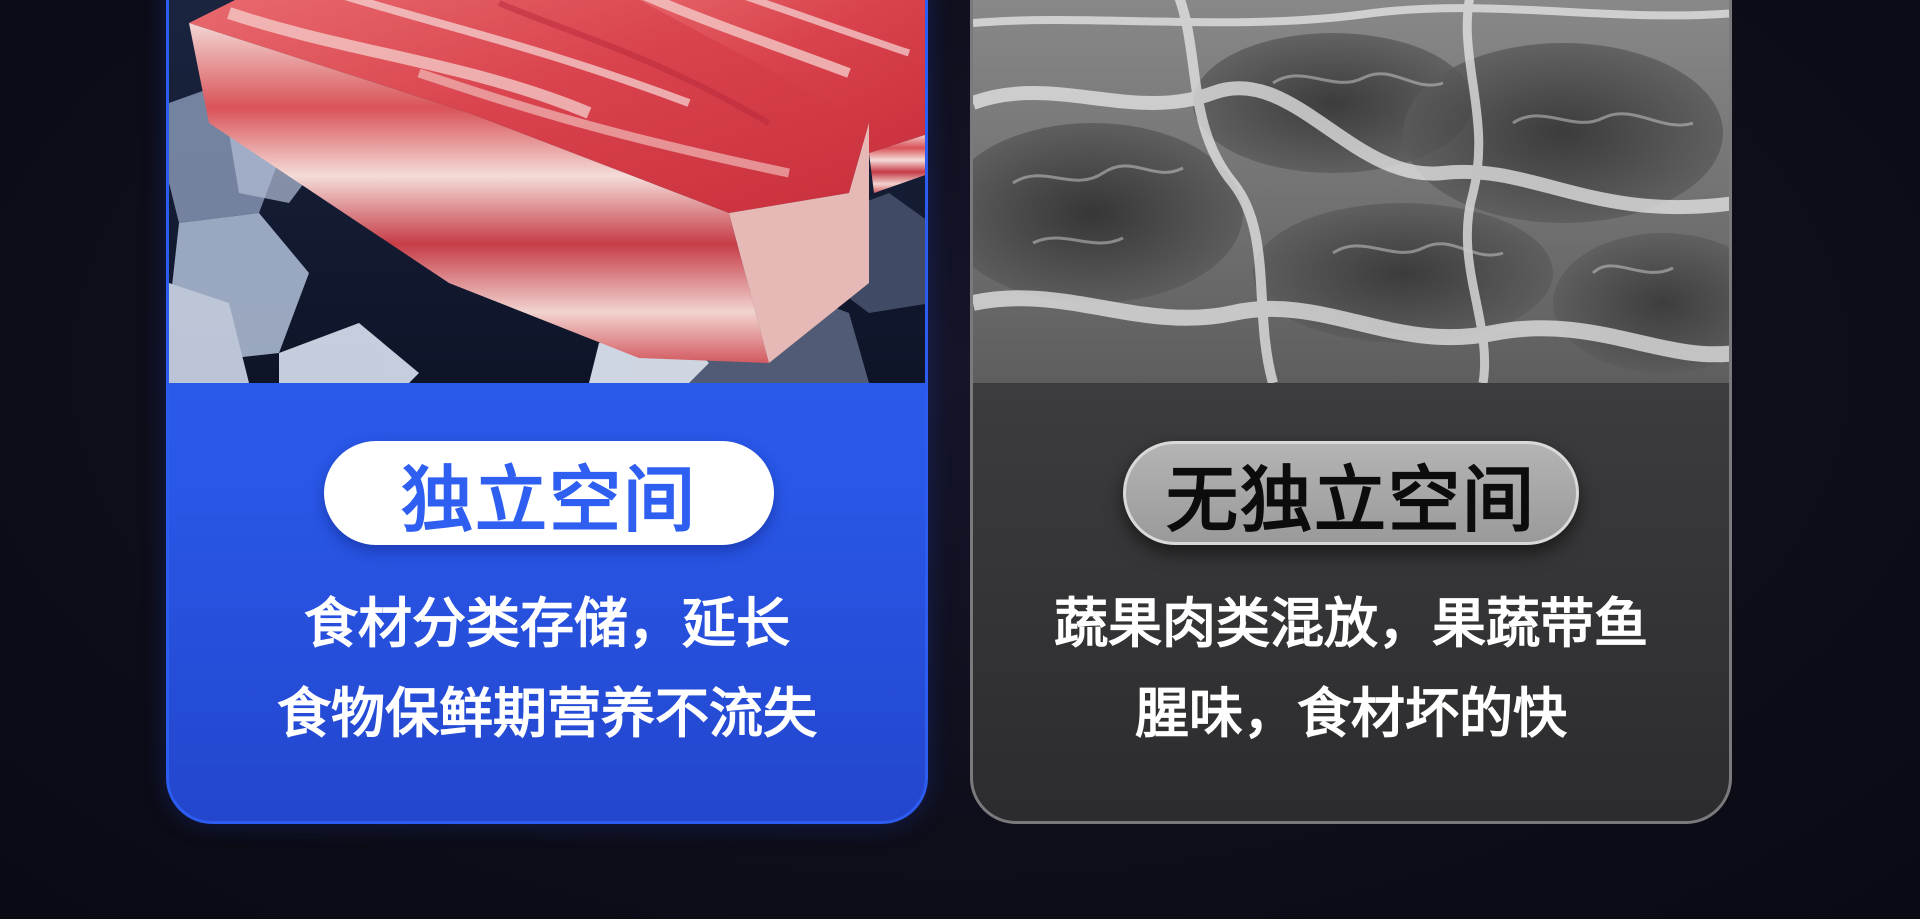 This screenshot has width=1920, height=919. What do you see at coordinates (547, 713) in the screenshot?
I see `description-line: 食物保鲜期营养不流失` at bounding box center [547, 713].